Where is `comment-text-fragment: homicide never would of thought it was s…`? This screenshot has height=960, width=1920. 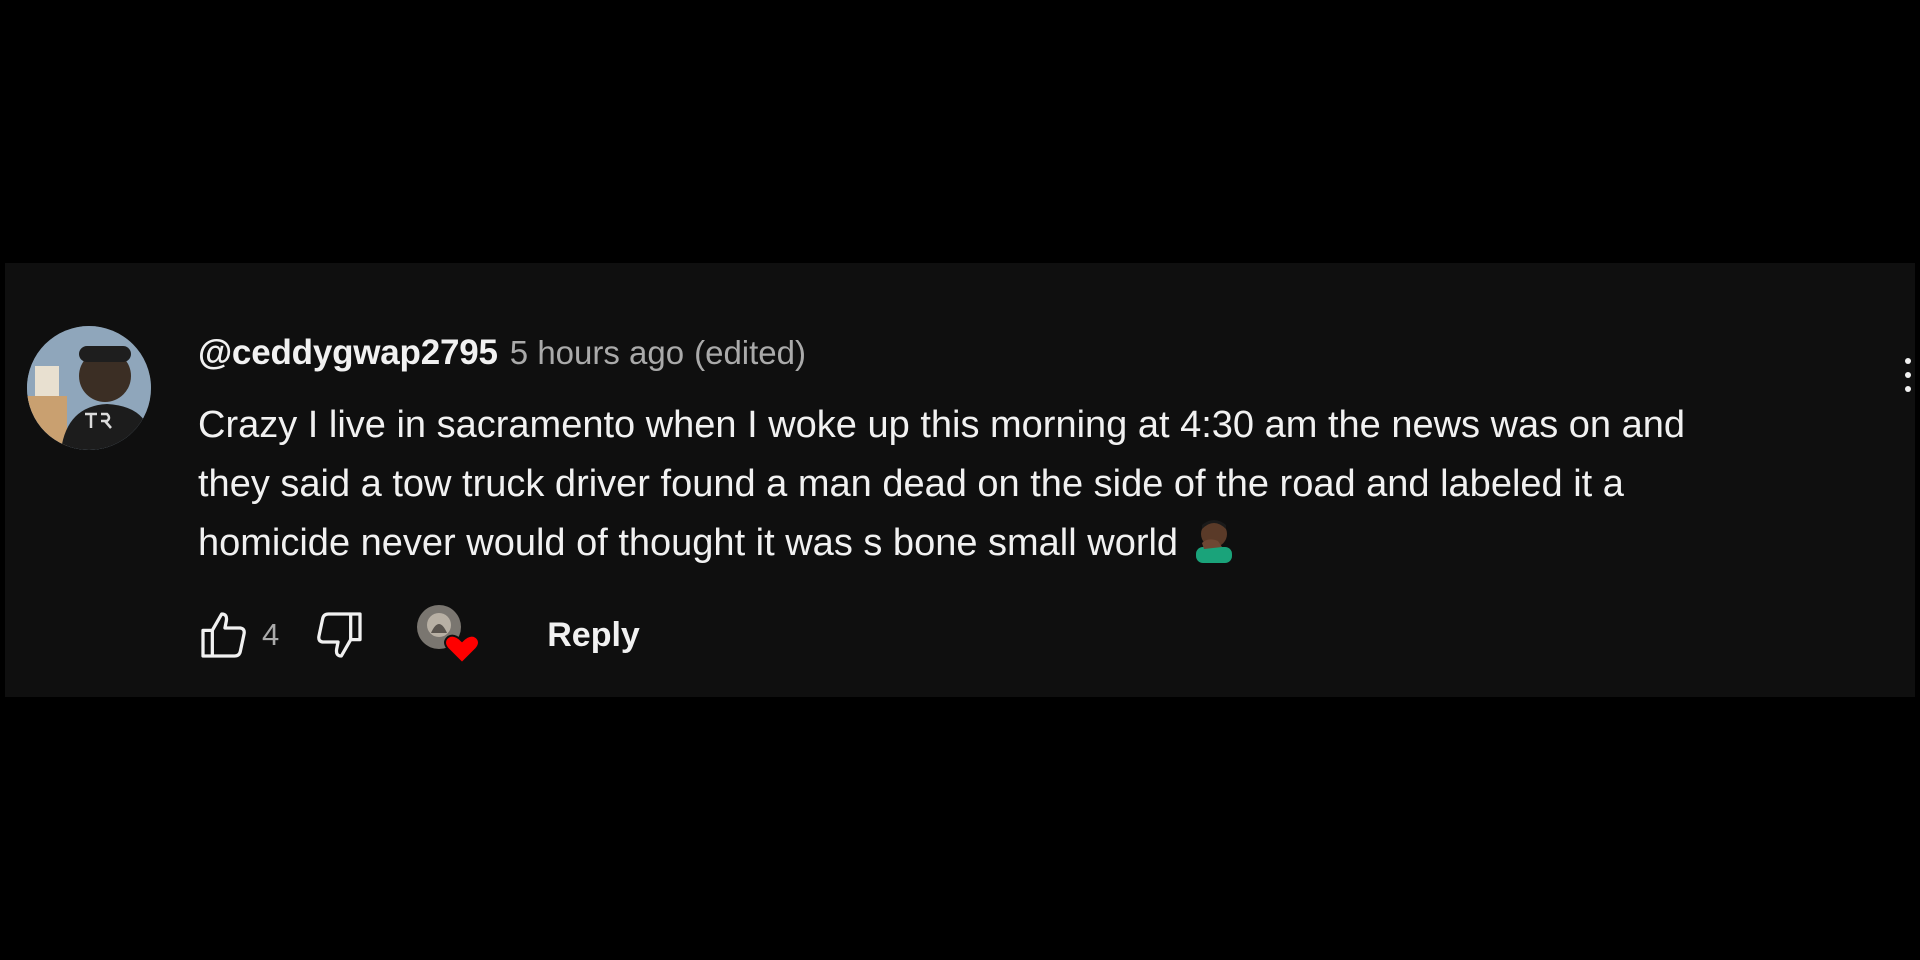
comment-text-fragment: homicide never would of thought it was s… is located at coordinates (688, 543).